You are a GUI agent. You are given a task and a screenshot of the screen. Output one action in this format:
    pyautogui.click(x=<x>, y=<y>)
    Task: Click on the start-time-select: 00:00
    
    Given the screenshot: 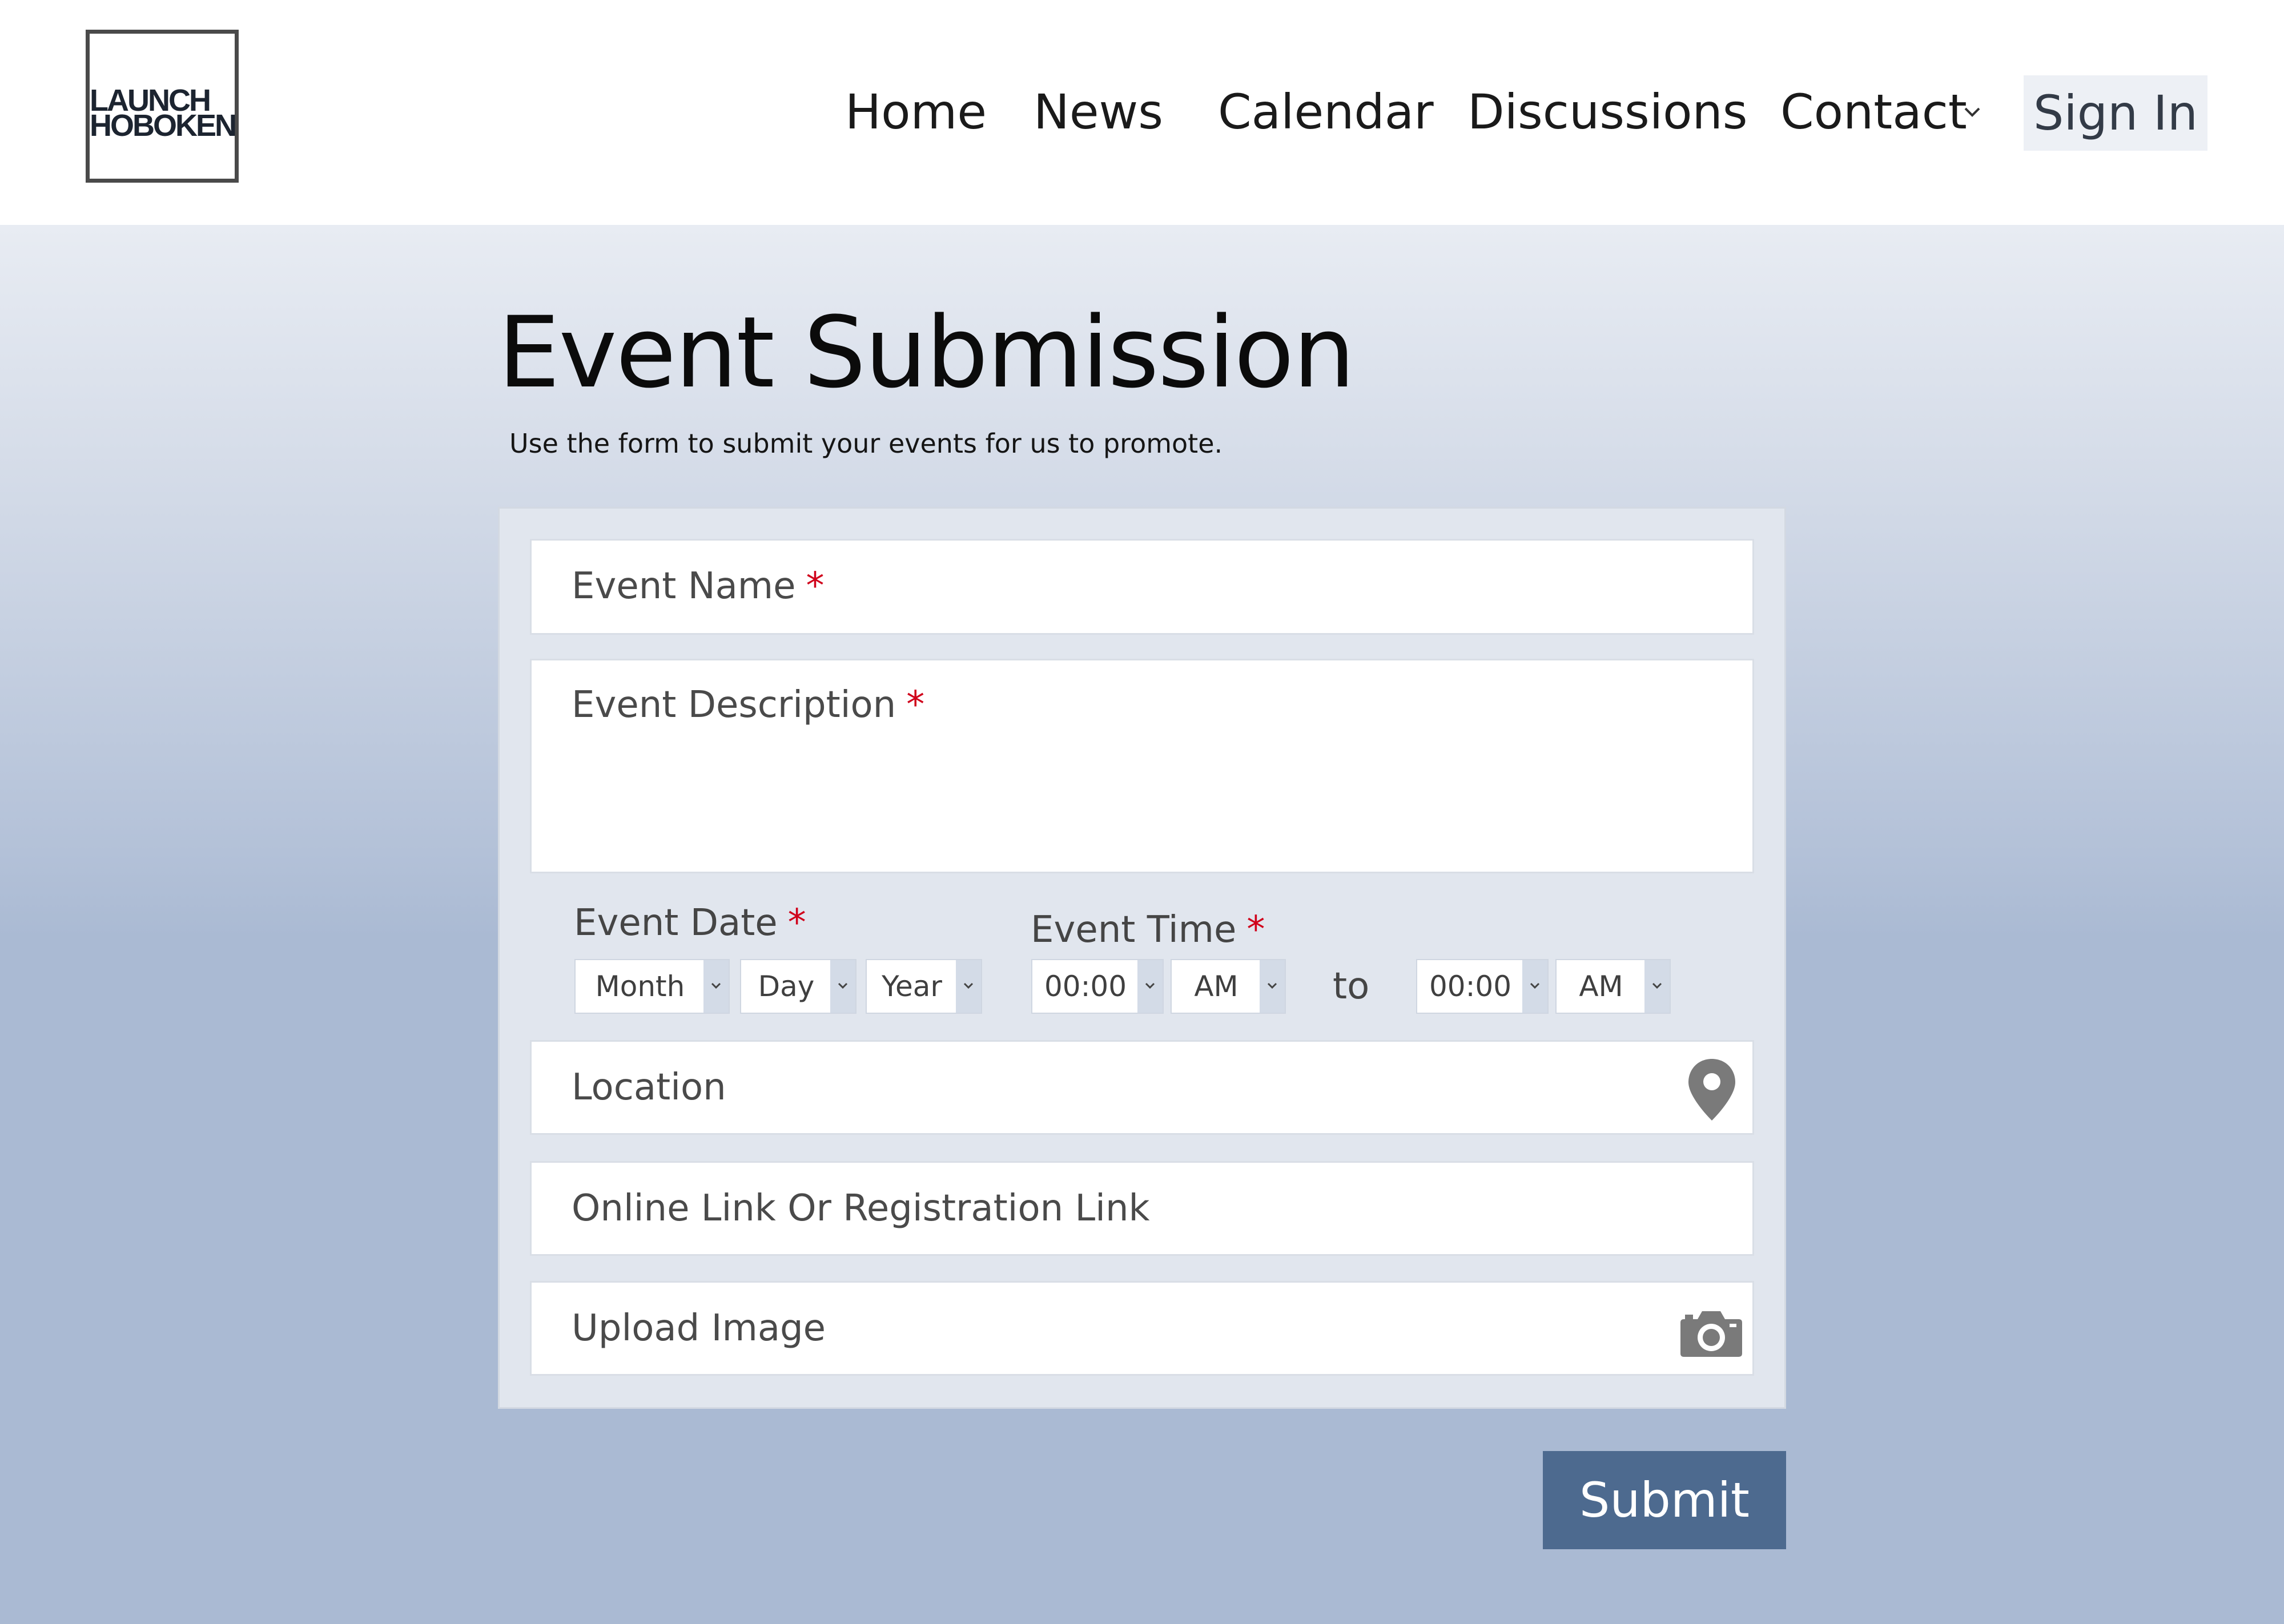 What is the action you would take?
    pyautogui.click(x=1097, y=987)
    